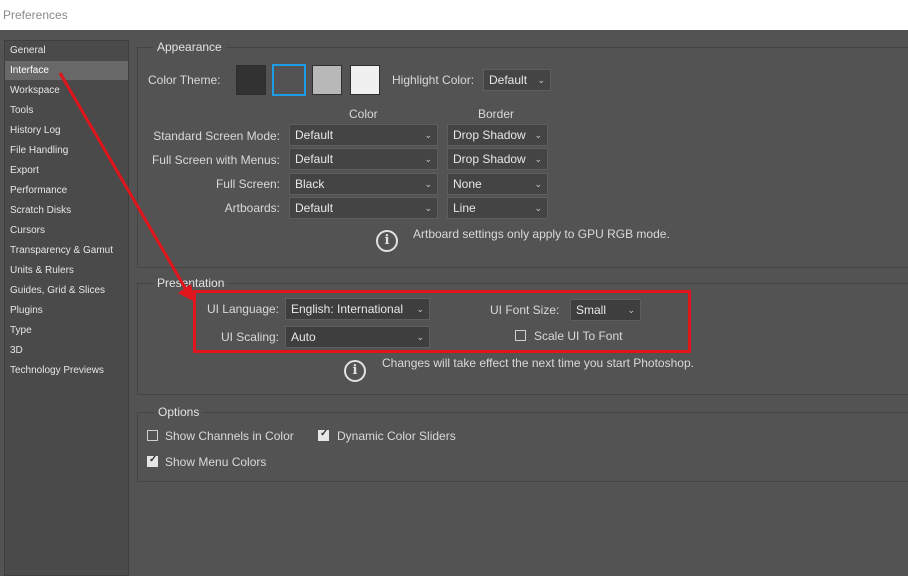 The width and height of the screenshot is (908, 576). I want to click on full-screen-menus-label: Full Screen with Menus:, so click(215, 160).